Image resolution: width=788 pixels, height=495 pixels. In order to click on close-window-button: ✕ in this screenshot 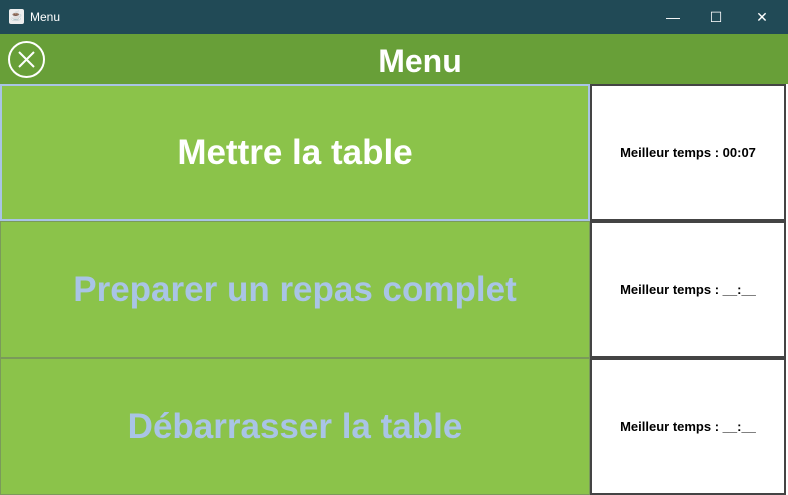, I will do `click(762, 17)`.